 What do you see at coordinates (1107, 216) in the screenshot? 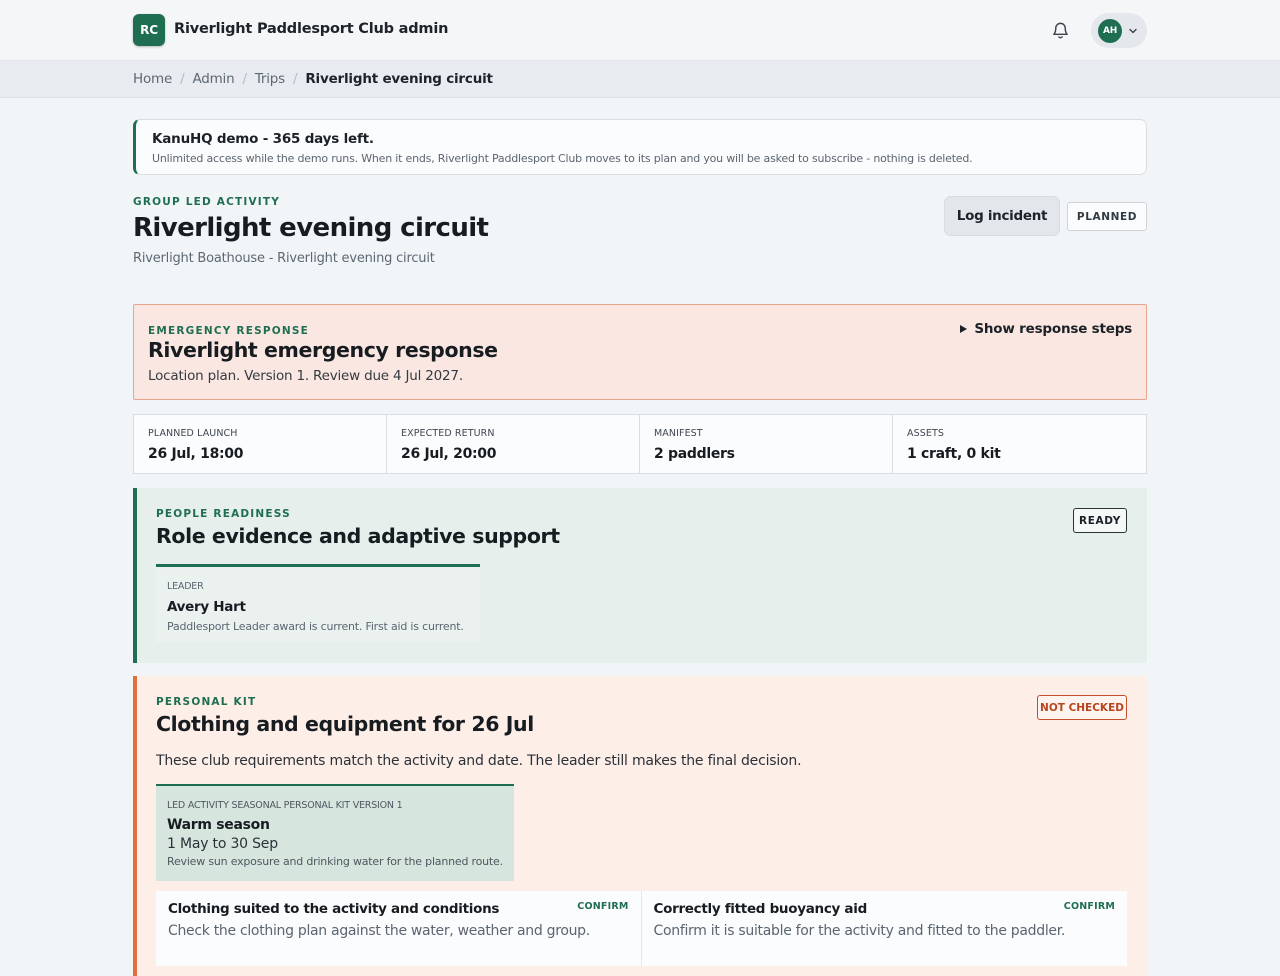
I see `status-badge: PLANNED` at bounding box center [1107, 216].